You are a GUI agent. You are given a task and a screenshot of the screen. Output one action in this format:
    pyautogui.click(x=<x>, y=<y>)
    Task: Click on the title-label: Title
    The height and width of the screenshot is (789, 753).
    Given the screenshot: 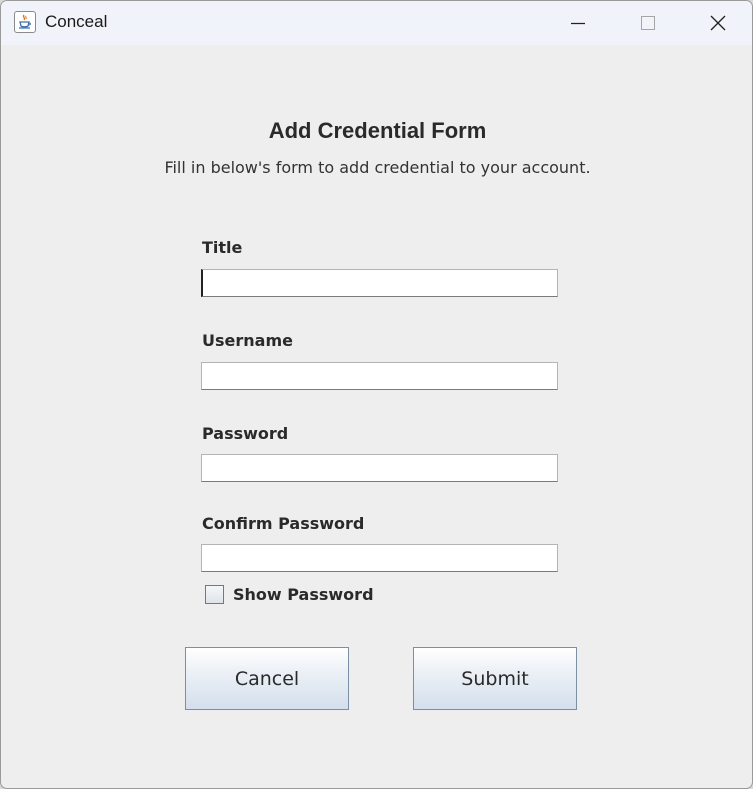 What is the action you would take?
    pyautogui.click(x=222, y=247)
    